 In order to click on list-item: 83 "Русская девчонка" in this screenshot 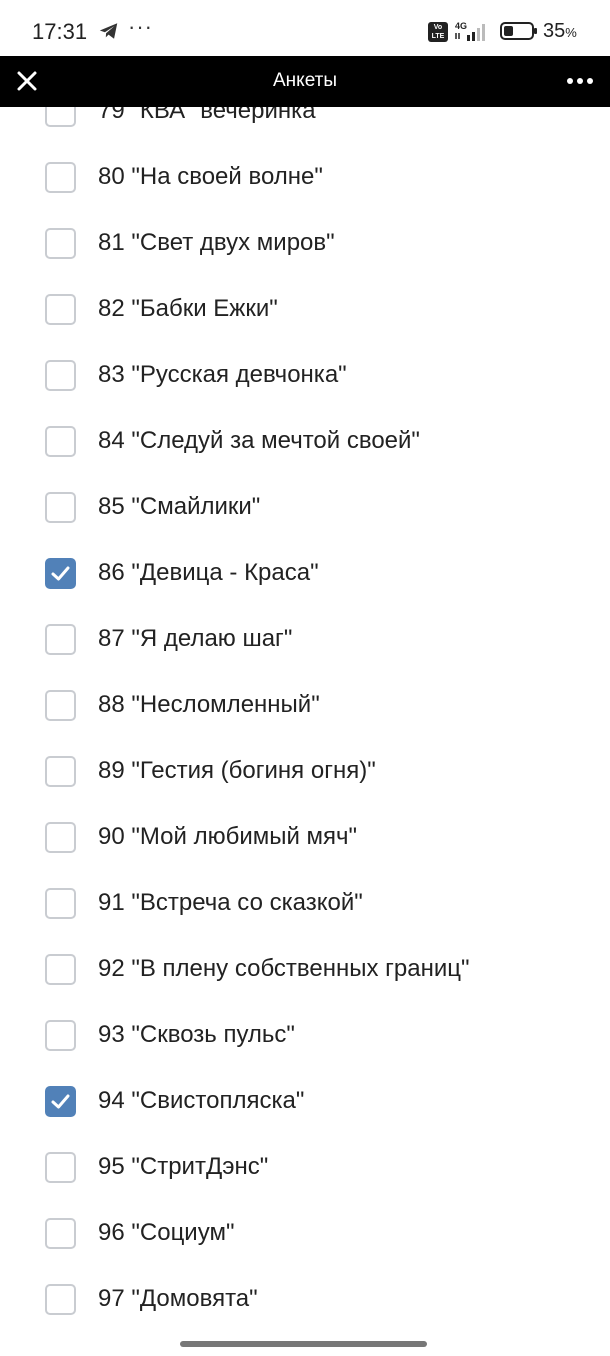, I will do `click(305, 375)`.